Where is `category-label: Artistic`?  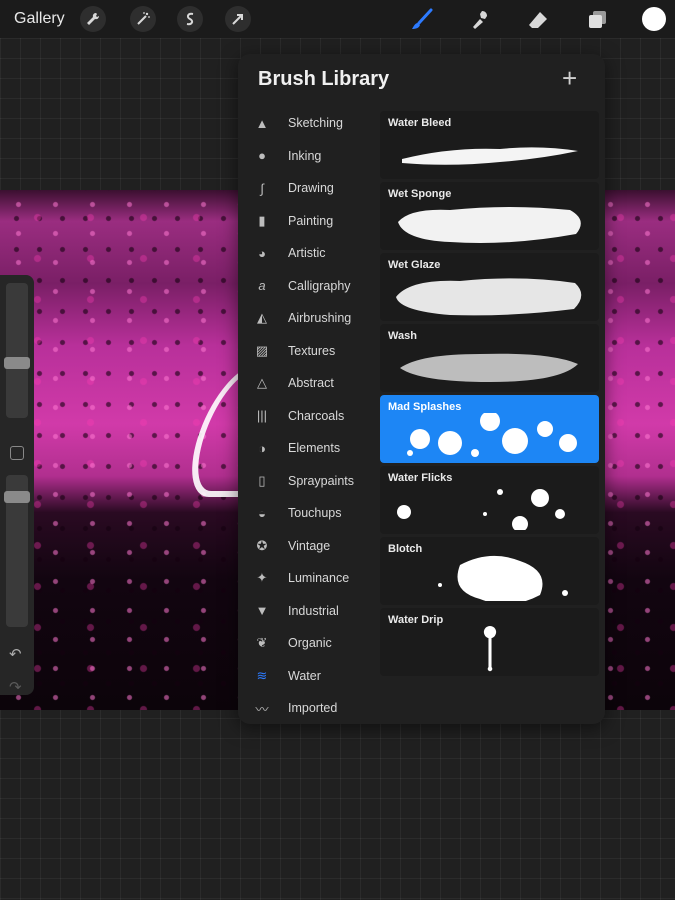 category-label: Artistic is located at coordinates (307, 253).